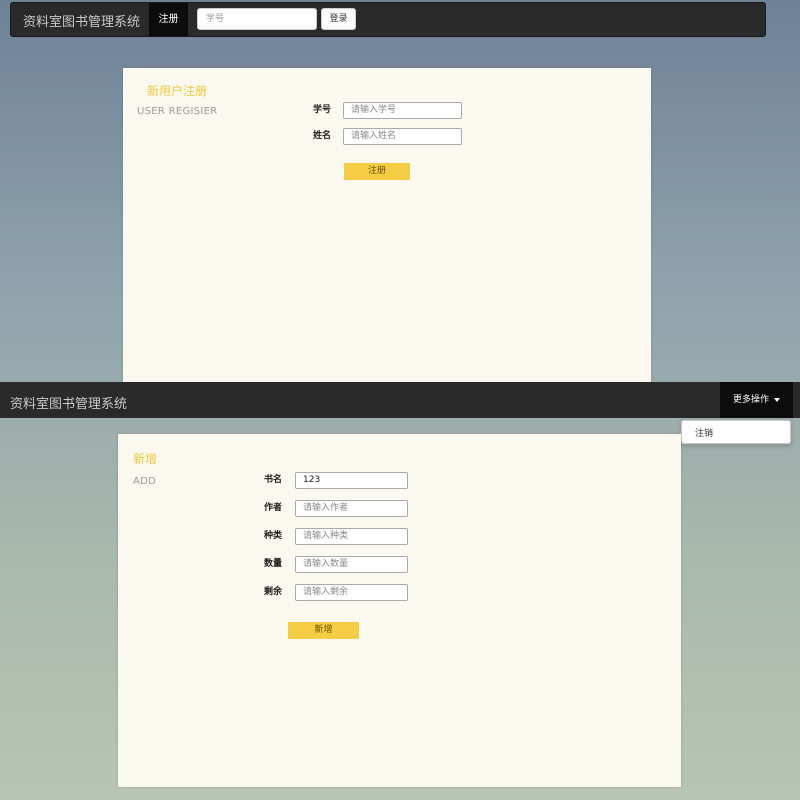 The width and height of the screenshot is (800, 800). Describe the element at coordinates (338, 19) in the screenshot. I see `login-button: 登录` at that location.